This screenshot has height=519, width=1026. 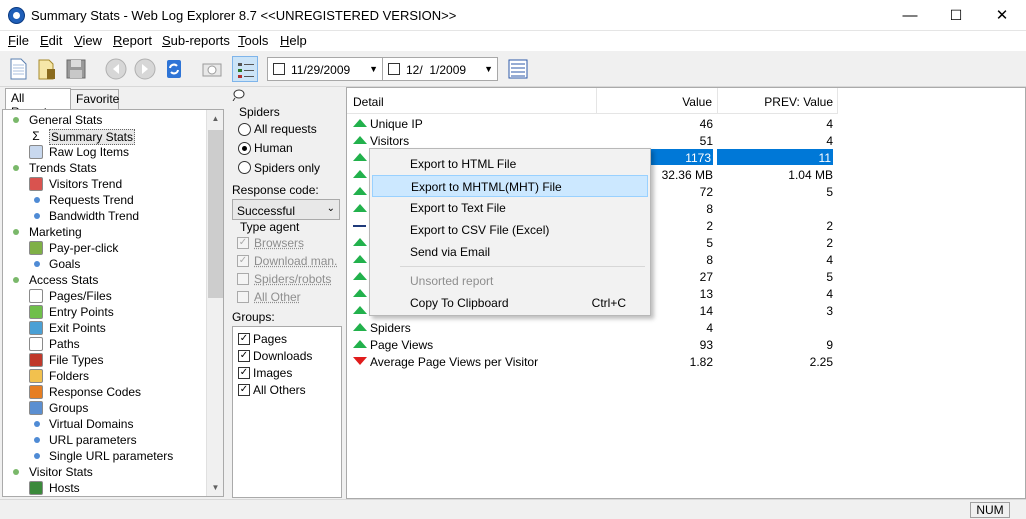 What do you see at coordinates (275, 190) in the screenshot?
I see `response-code-label: Response code:` at bounding box center [275, 190].